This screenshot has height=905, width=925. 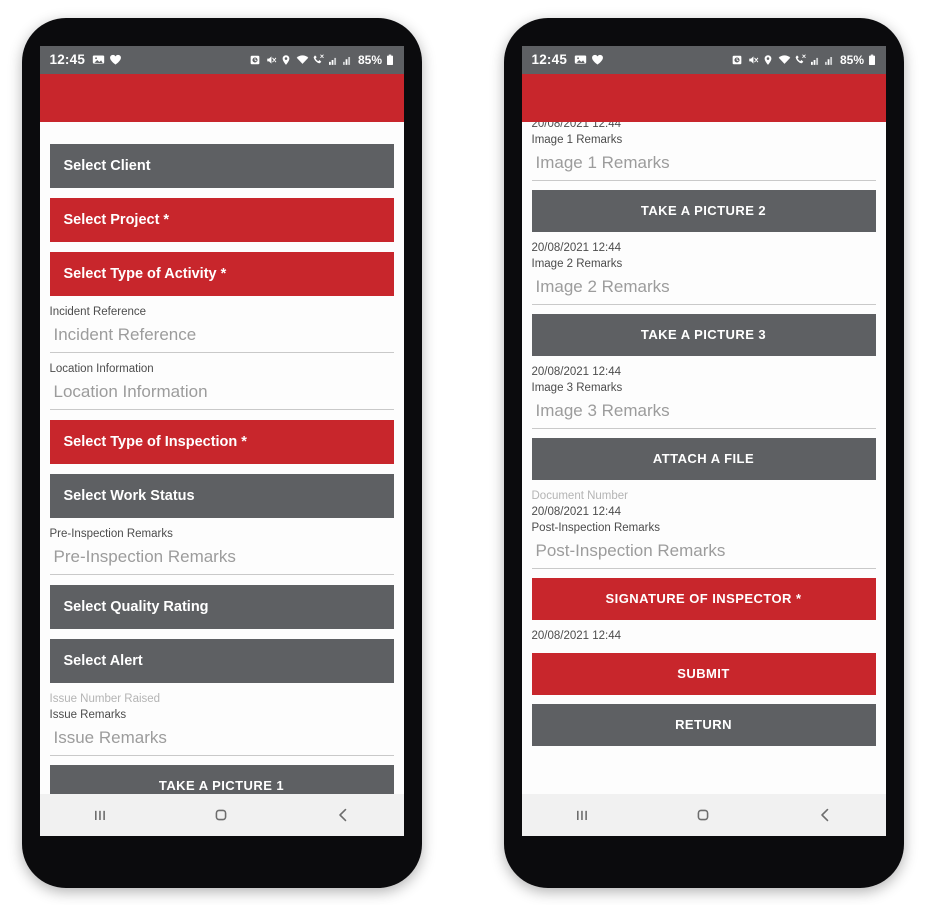 What do you see at coordinates (369, 59) in the screenshot?
I see `battery-percent-label: 85%` at bounding box center [369, 59].